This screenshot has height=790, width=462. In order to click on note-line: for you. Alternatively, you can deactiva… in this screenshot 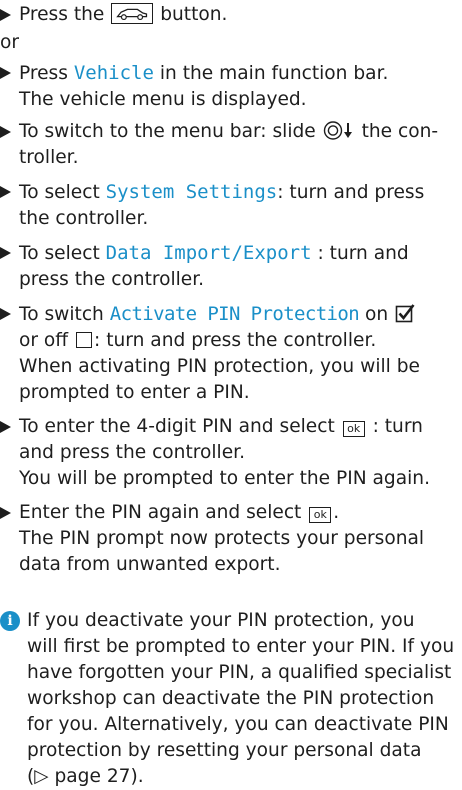, I will do `click(238, 724)`.